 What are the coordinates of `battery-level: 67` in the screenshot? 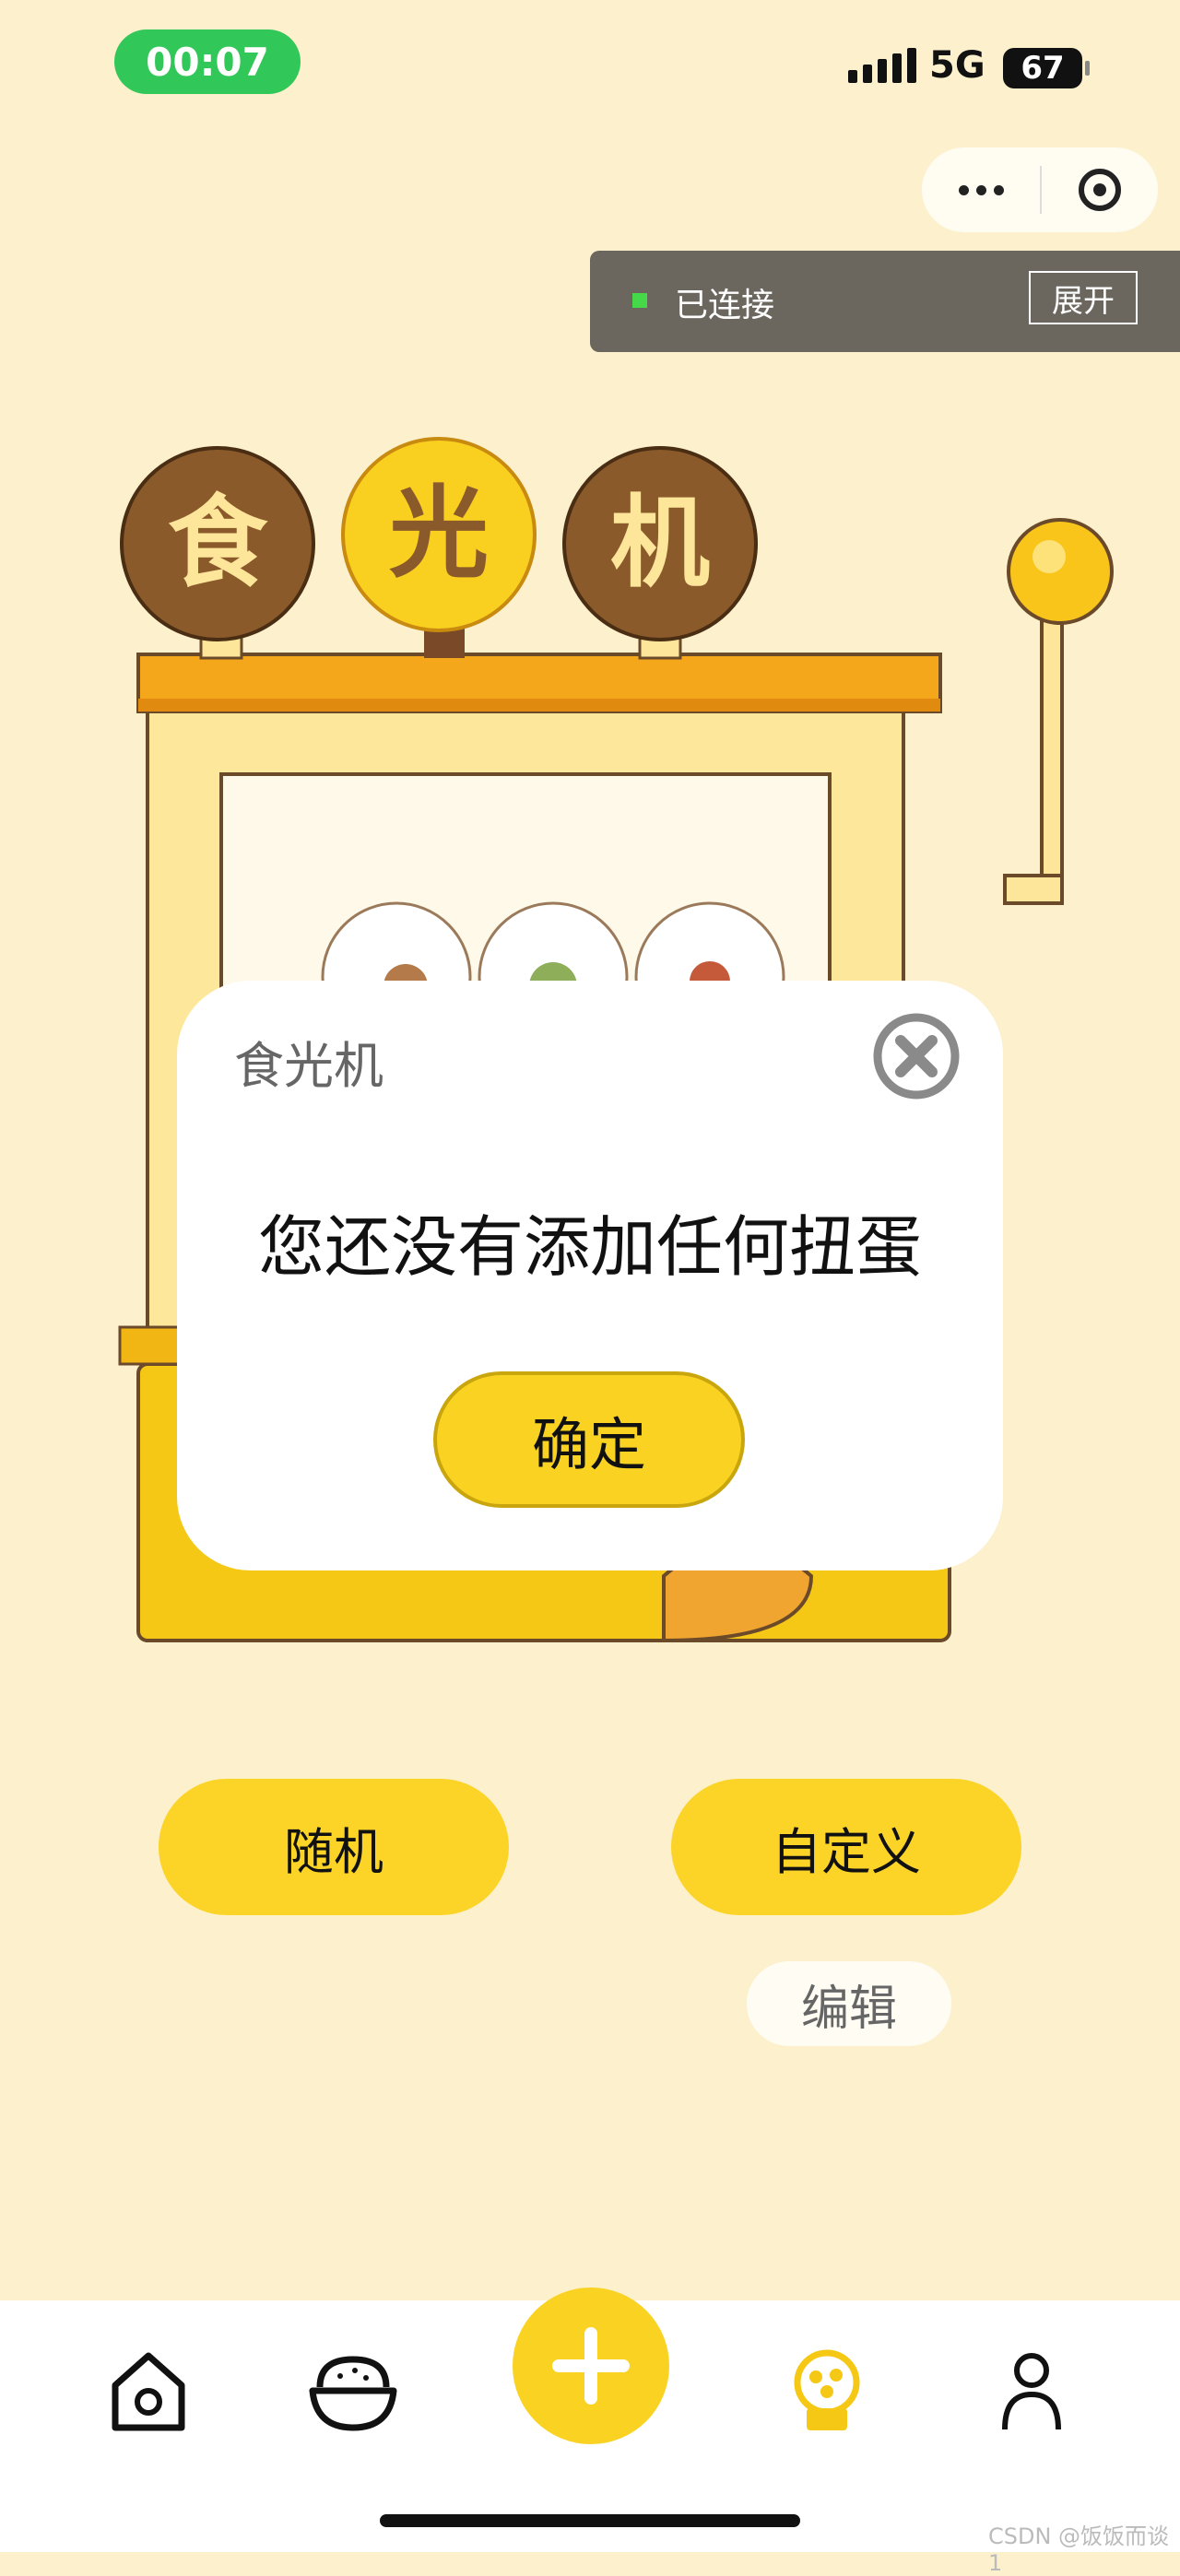 It's located at (1043, 68).